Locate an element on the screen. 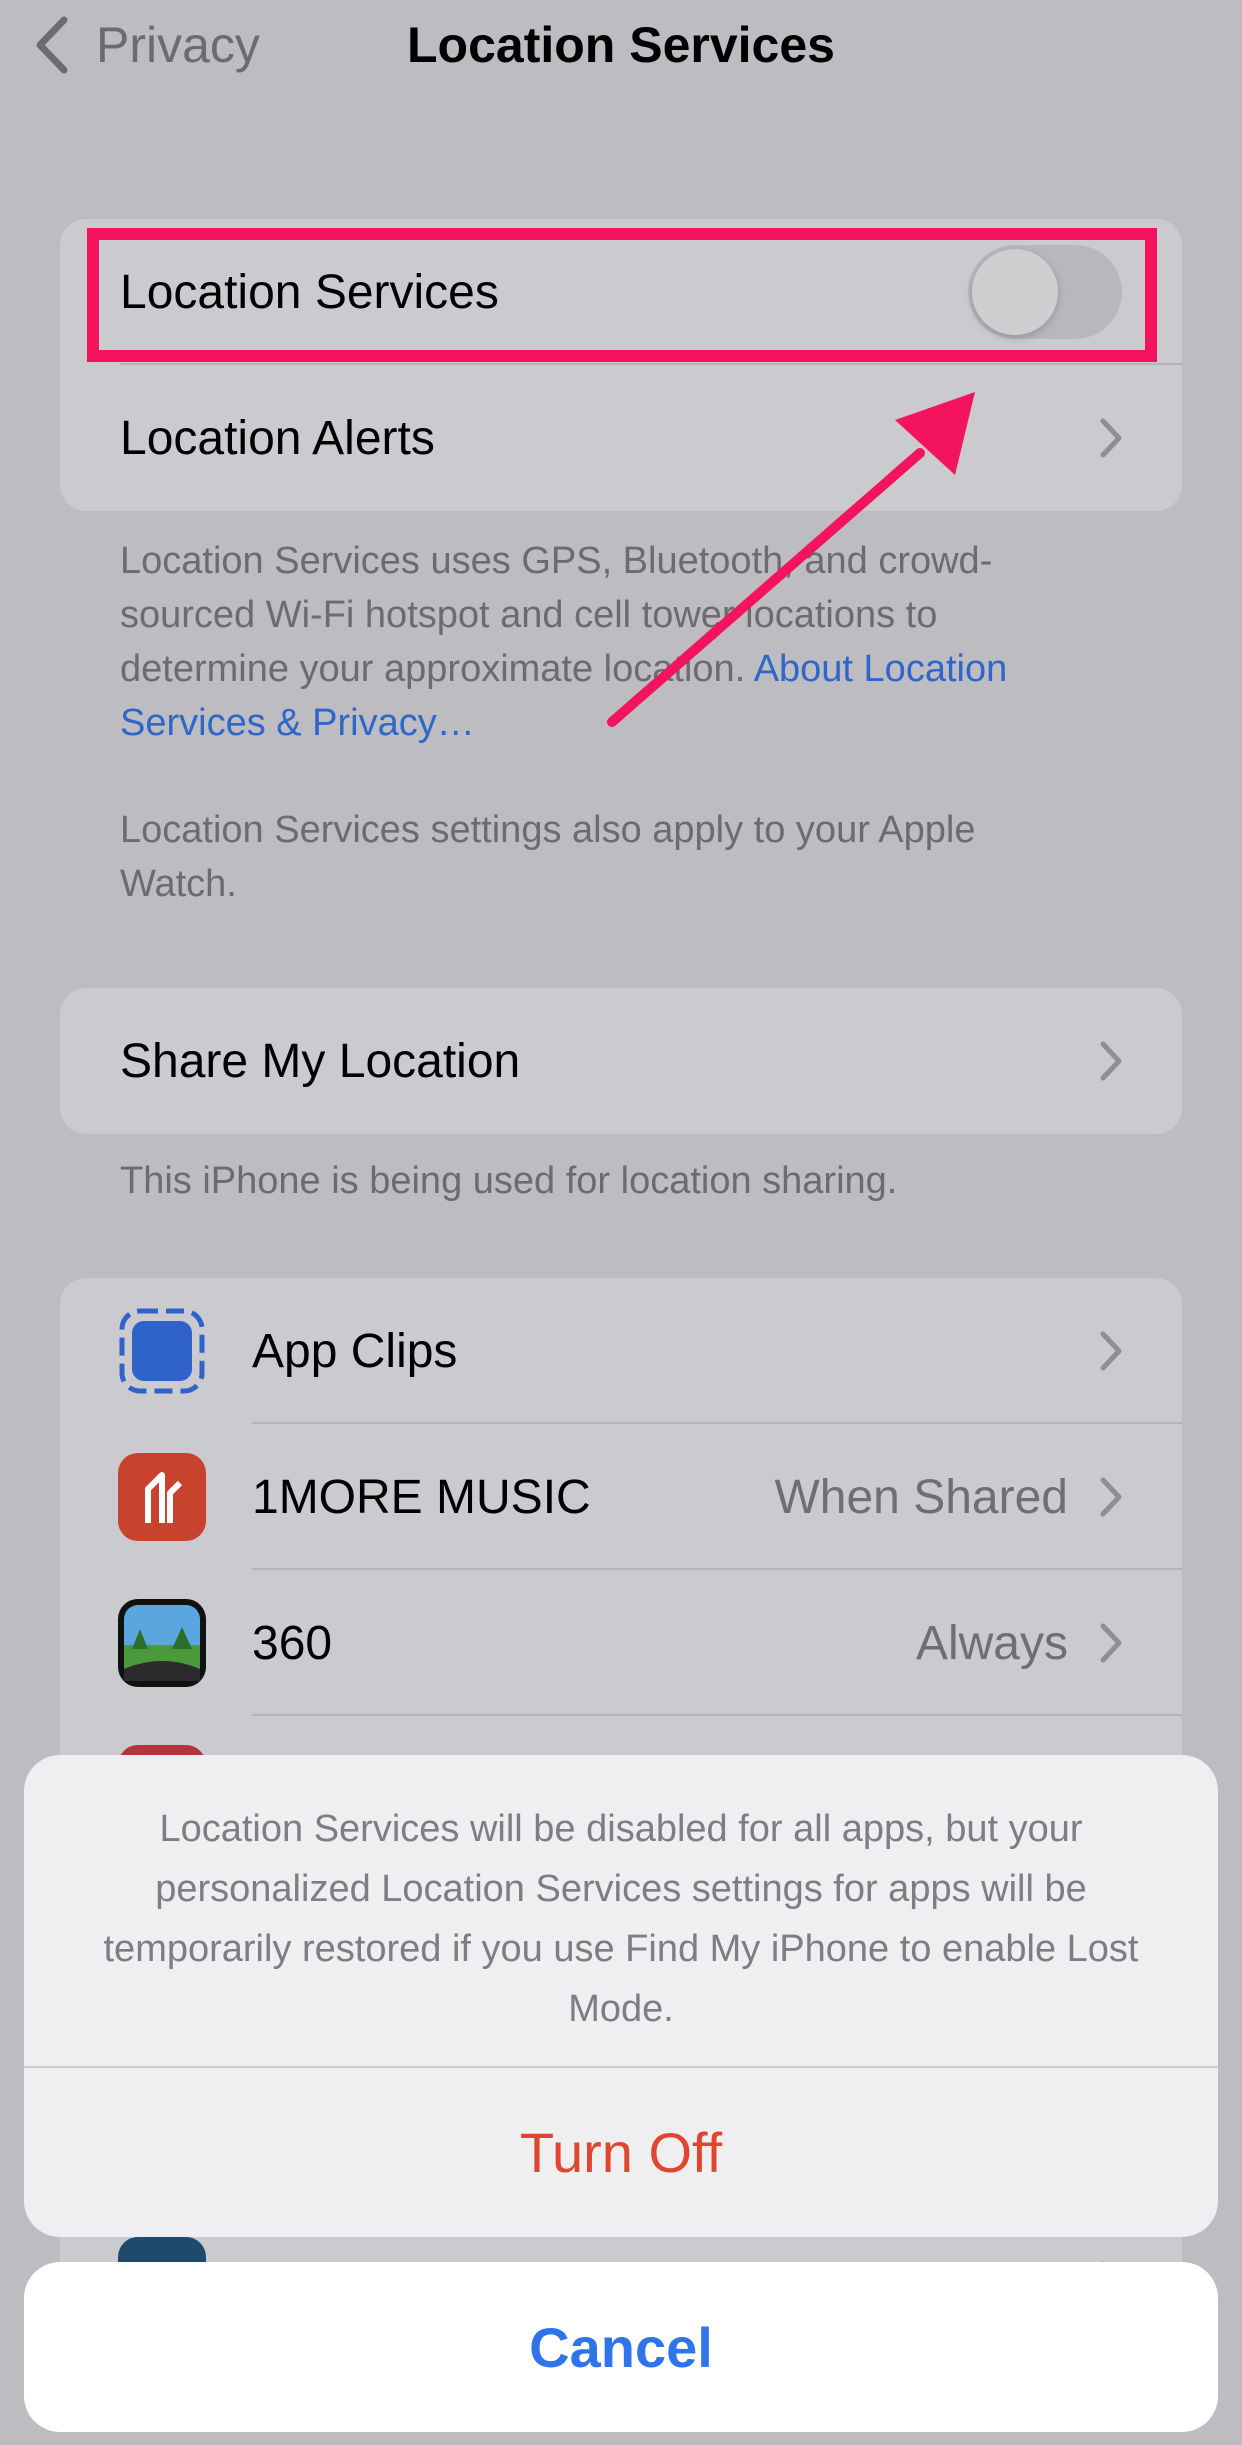 This screenshot has height=2445, width=1242. 1more-music-icon is located at coordinates (162, 1497).